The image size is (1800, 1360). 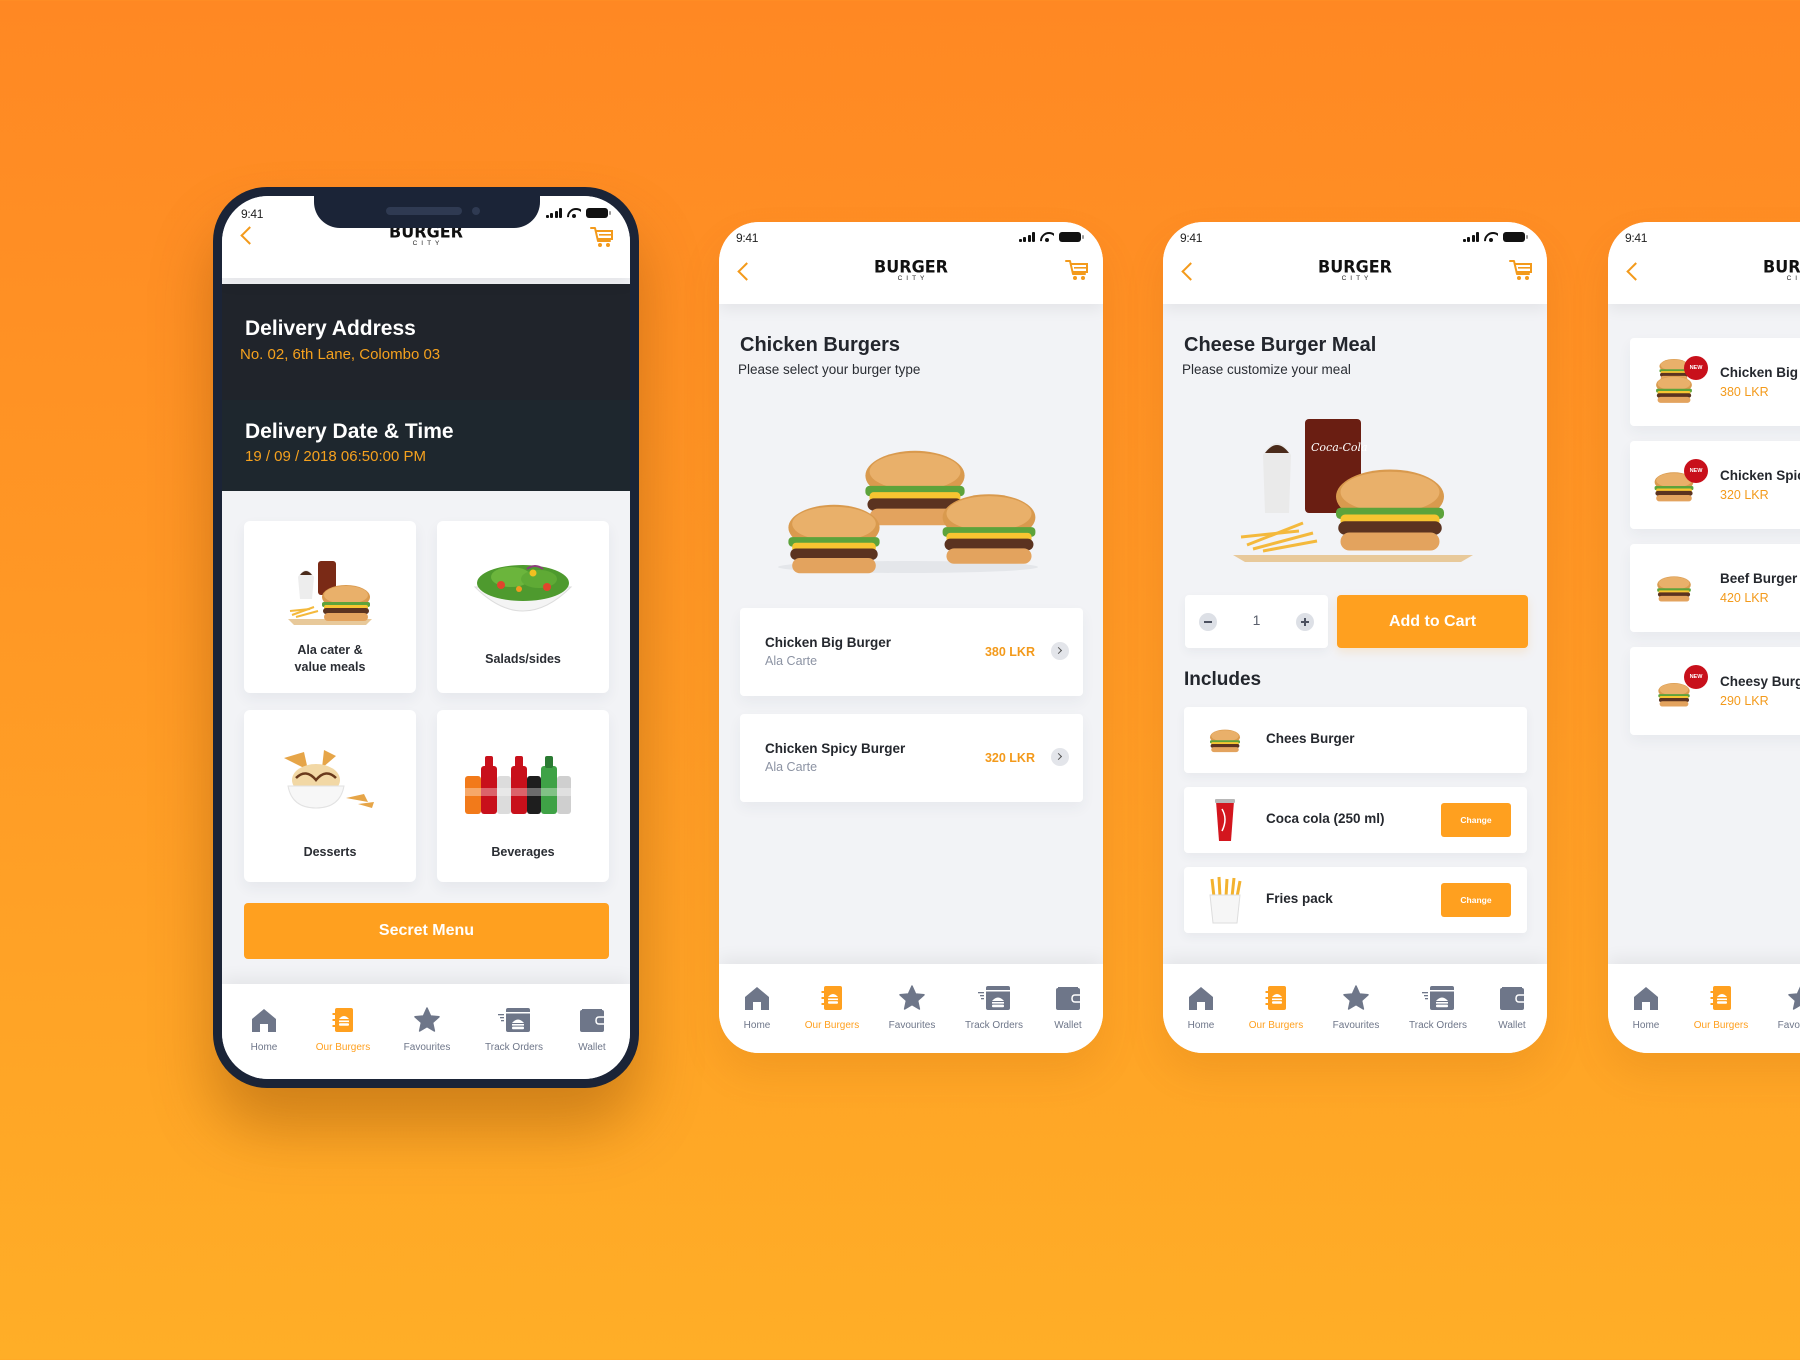 I want to click on category-card-meals: Ala cater & value meals, so click(x=330, y=607).